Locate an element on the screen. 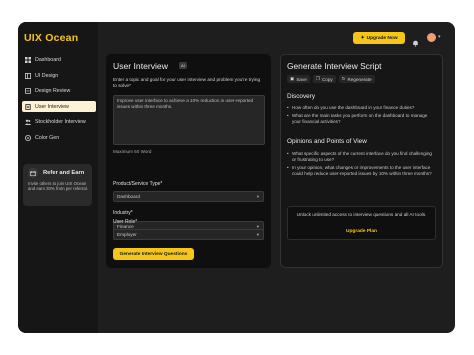 Image resolution: width=474 pixels, height=355 pixels. max-word-hint: Maximum 50 Word is located at coordinates (132, 151).